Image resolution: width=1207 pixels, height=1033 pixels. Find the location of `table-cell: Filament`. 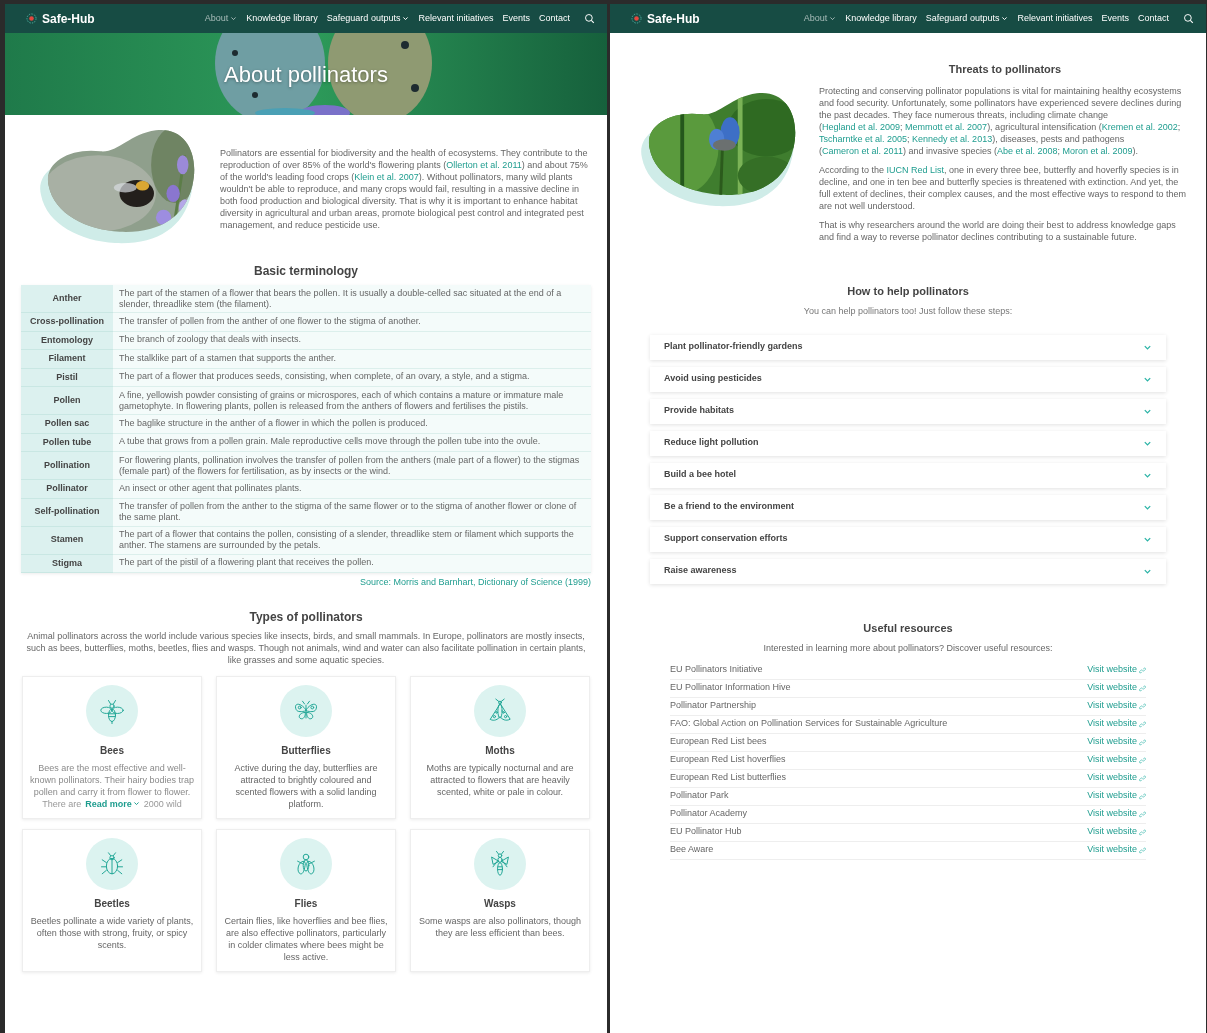

table-cell: Filament is located at coordinates (67, 359).